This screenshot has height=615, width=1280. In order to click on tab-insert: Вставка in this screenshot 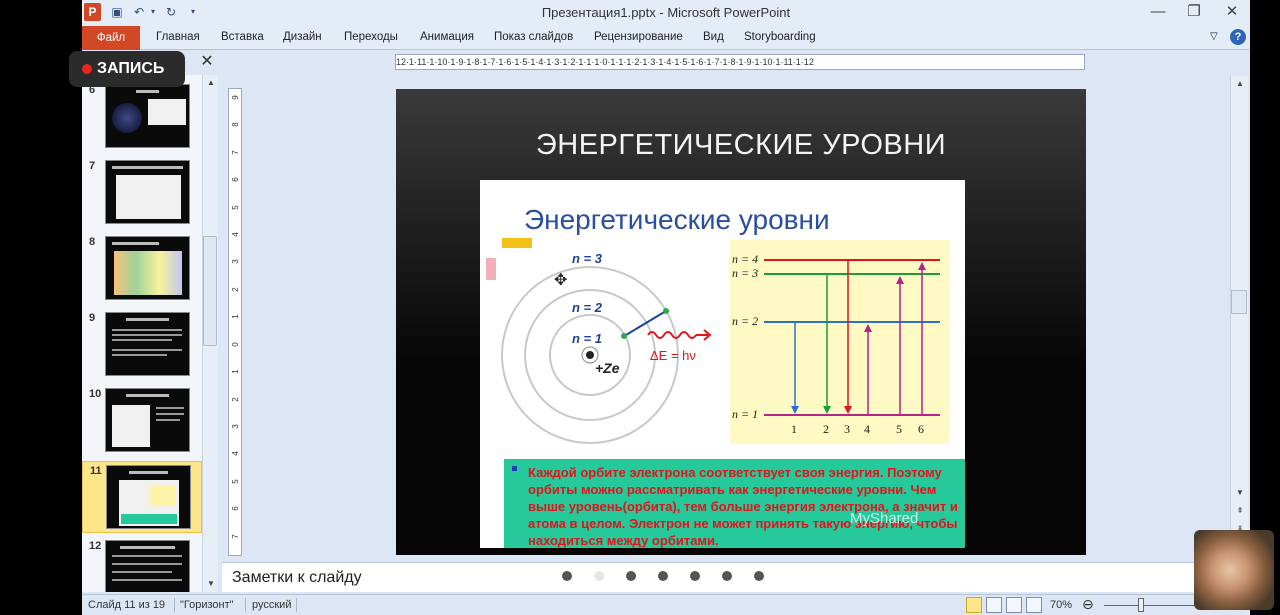, I will do `click(242, 37)`.